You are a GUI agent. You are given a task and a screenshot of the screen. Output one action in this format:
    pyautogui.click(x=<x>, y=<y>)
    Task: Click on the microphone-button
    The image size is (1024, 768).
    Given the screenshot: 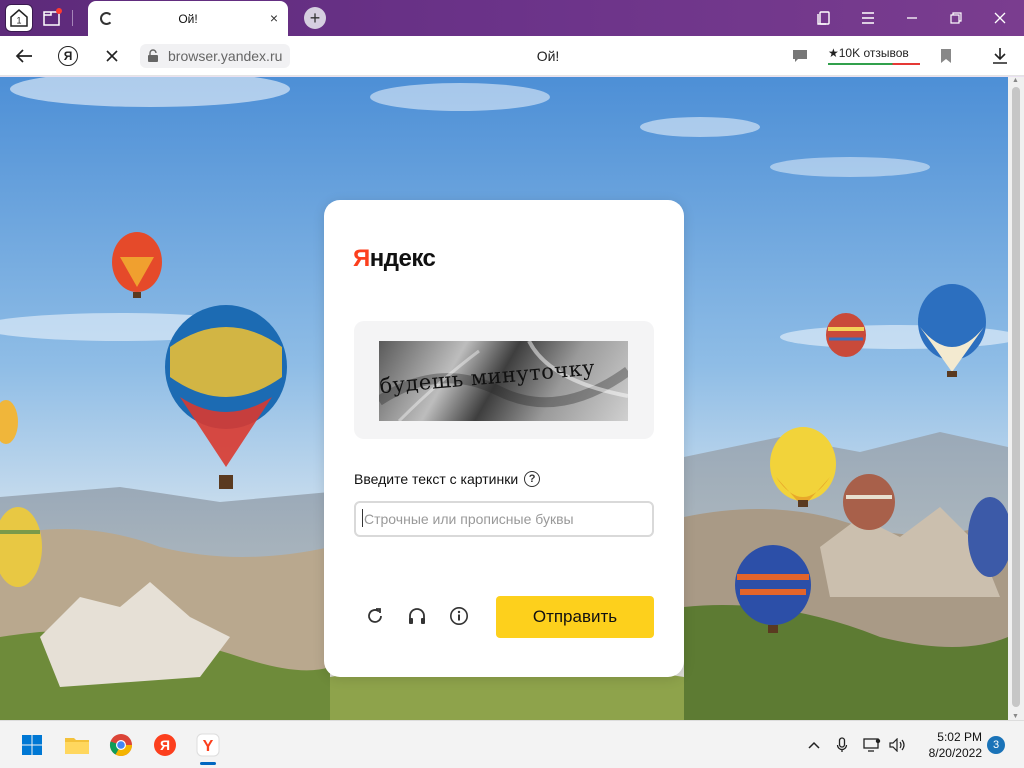 What is the action you would take?
    pyautogui.click(x=842, y=745)
    